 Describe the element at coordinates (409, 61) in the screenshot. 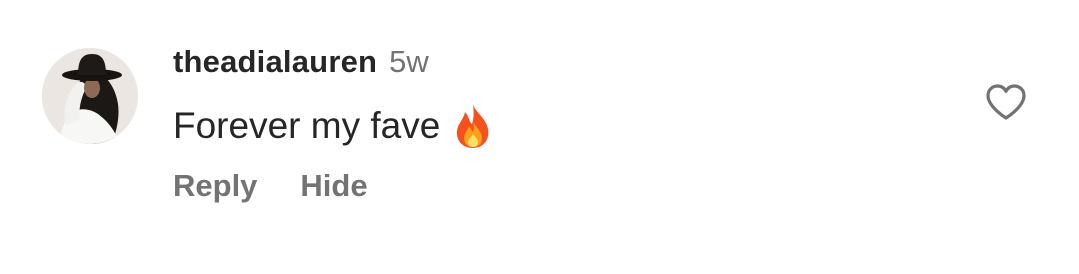

I see `comment-timestamp: 5w` at that location.